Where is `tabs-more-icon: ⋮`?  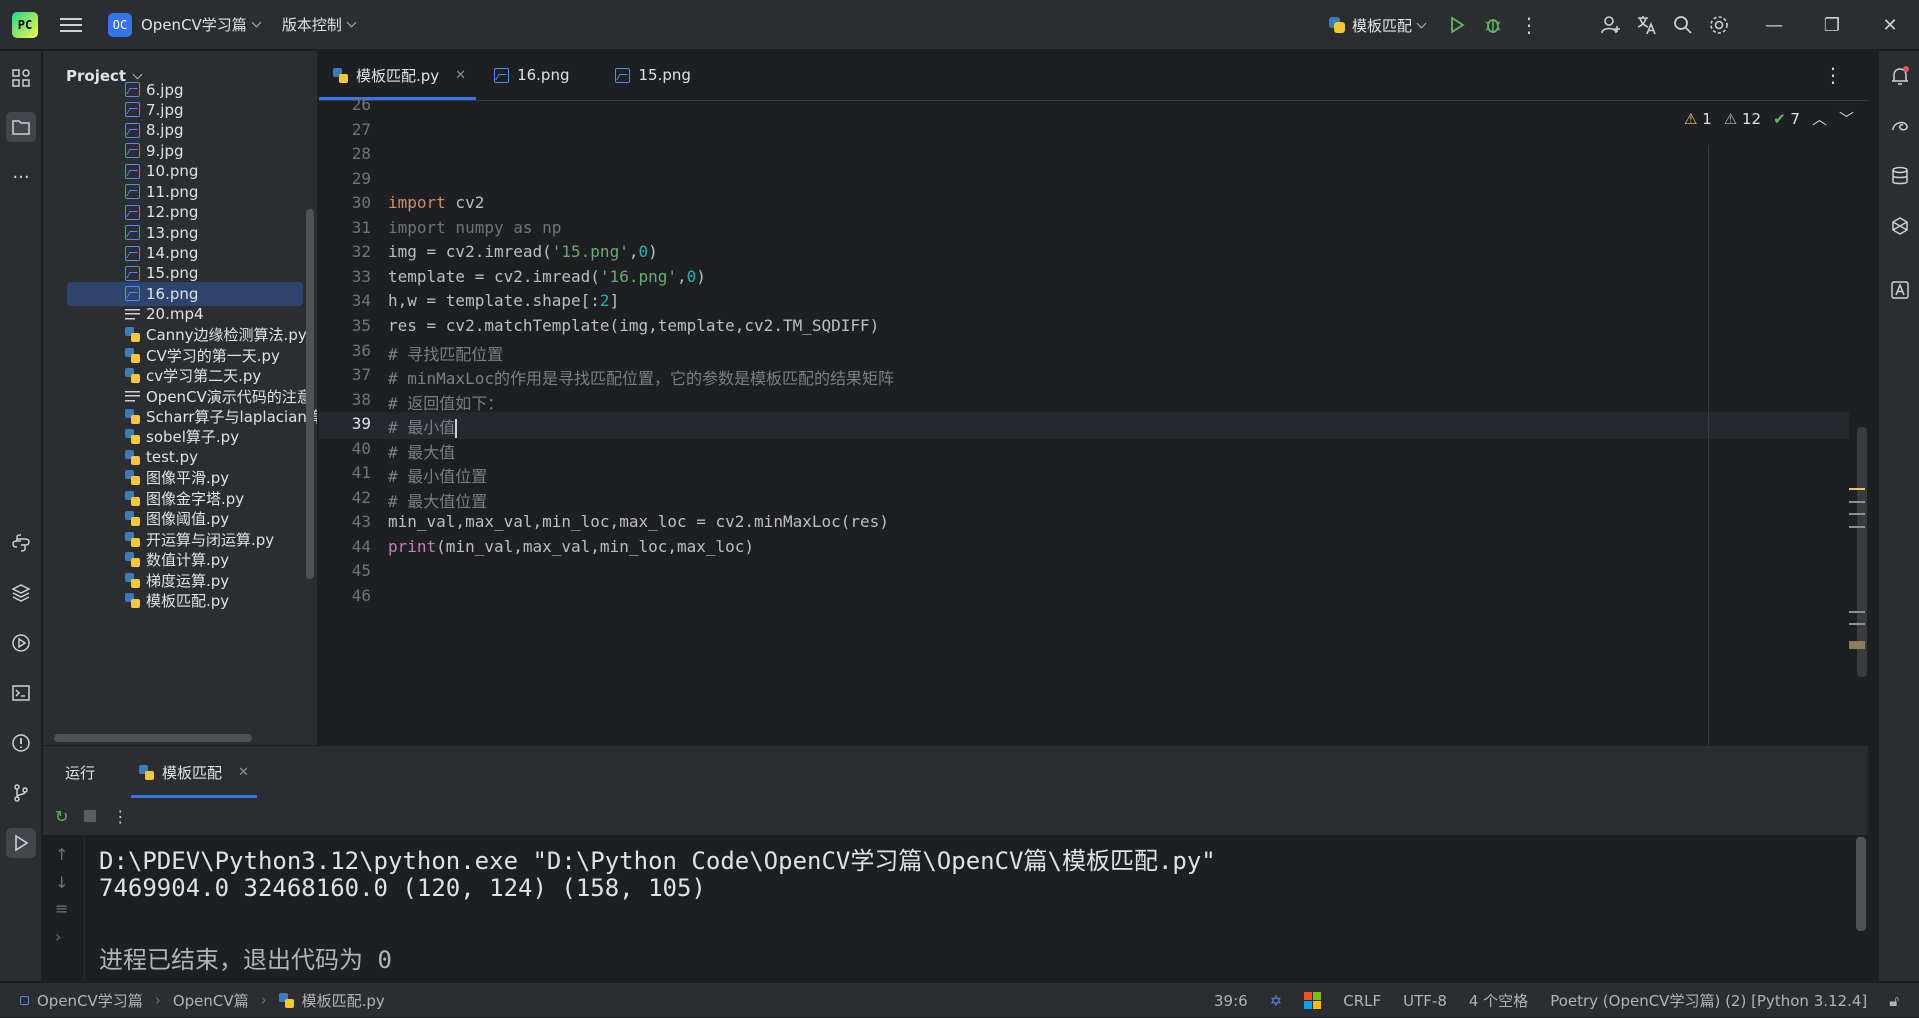
tabs-more-icon: ⋮ is located at coordinates (1833, 75).